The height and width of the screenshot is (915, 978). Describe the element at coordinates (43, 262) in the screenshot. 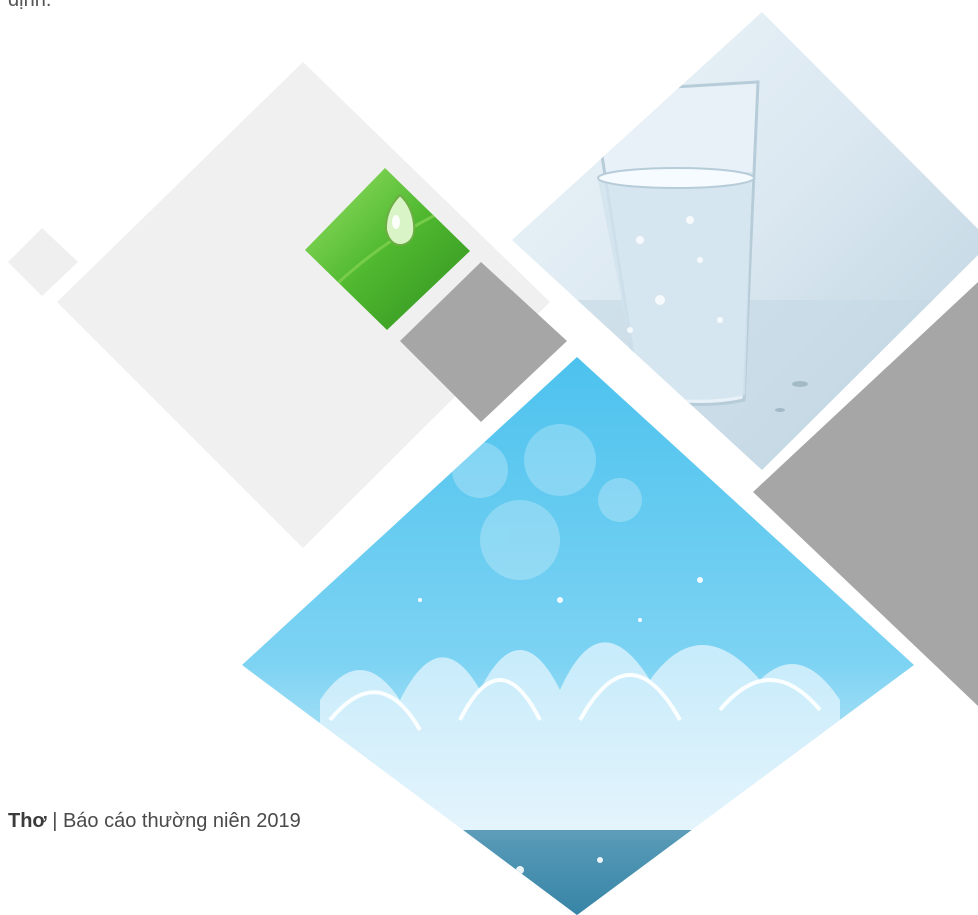

I see `small-gray-diamond` at that location.